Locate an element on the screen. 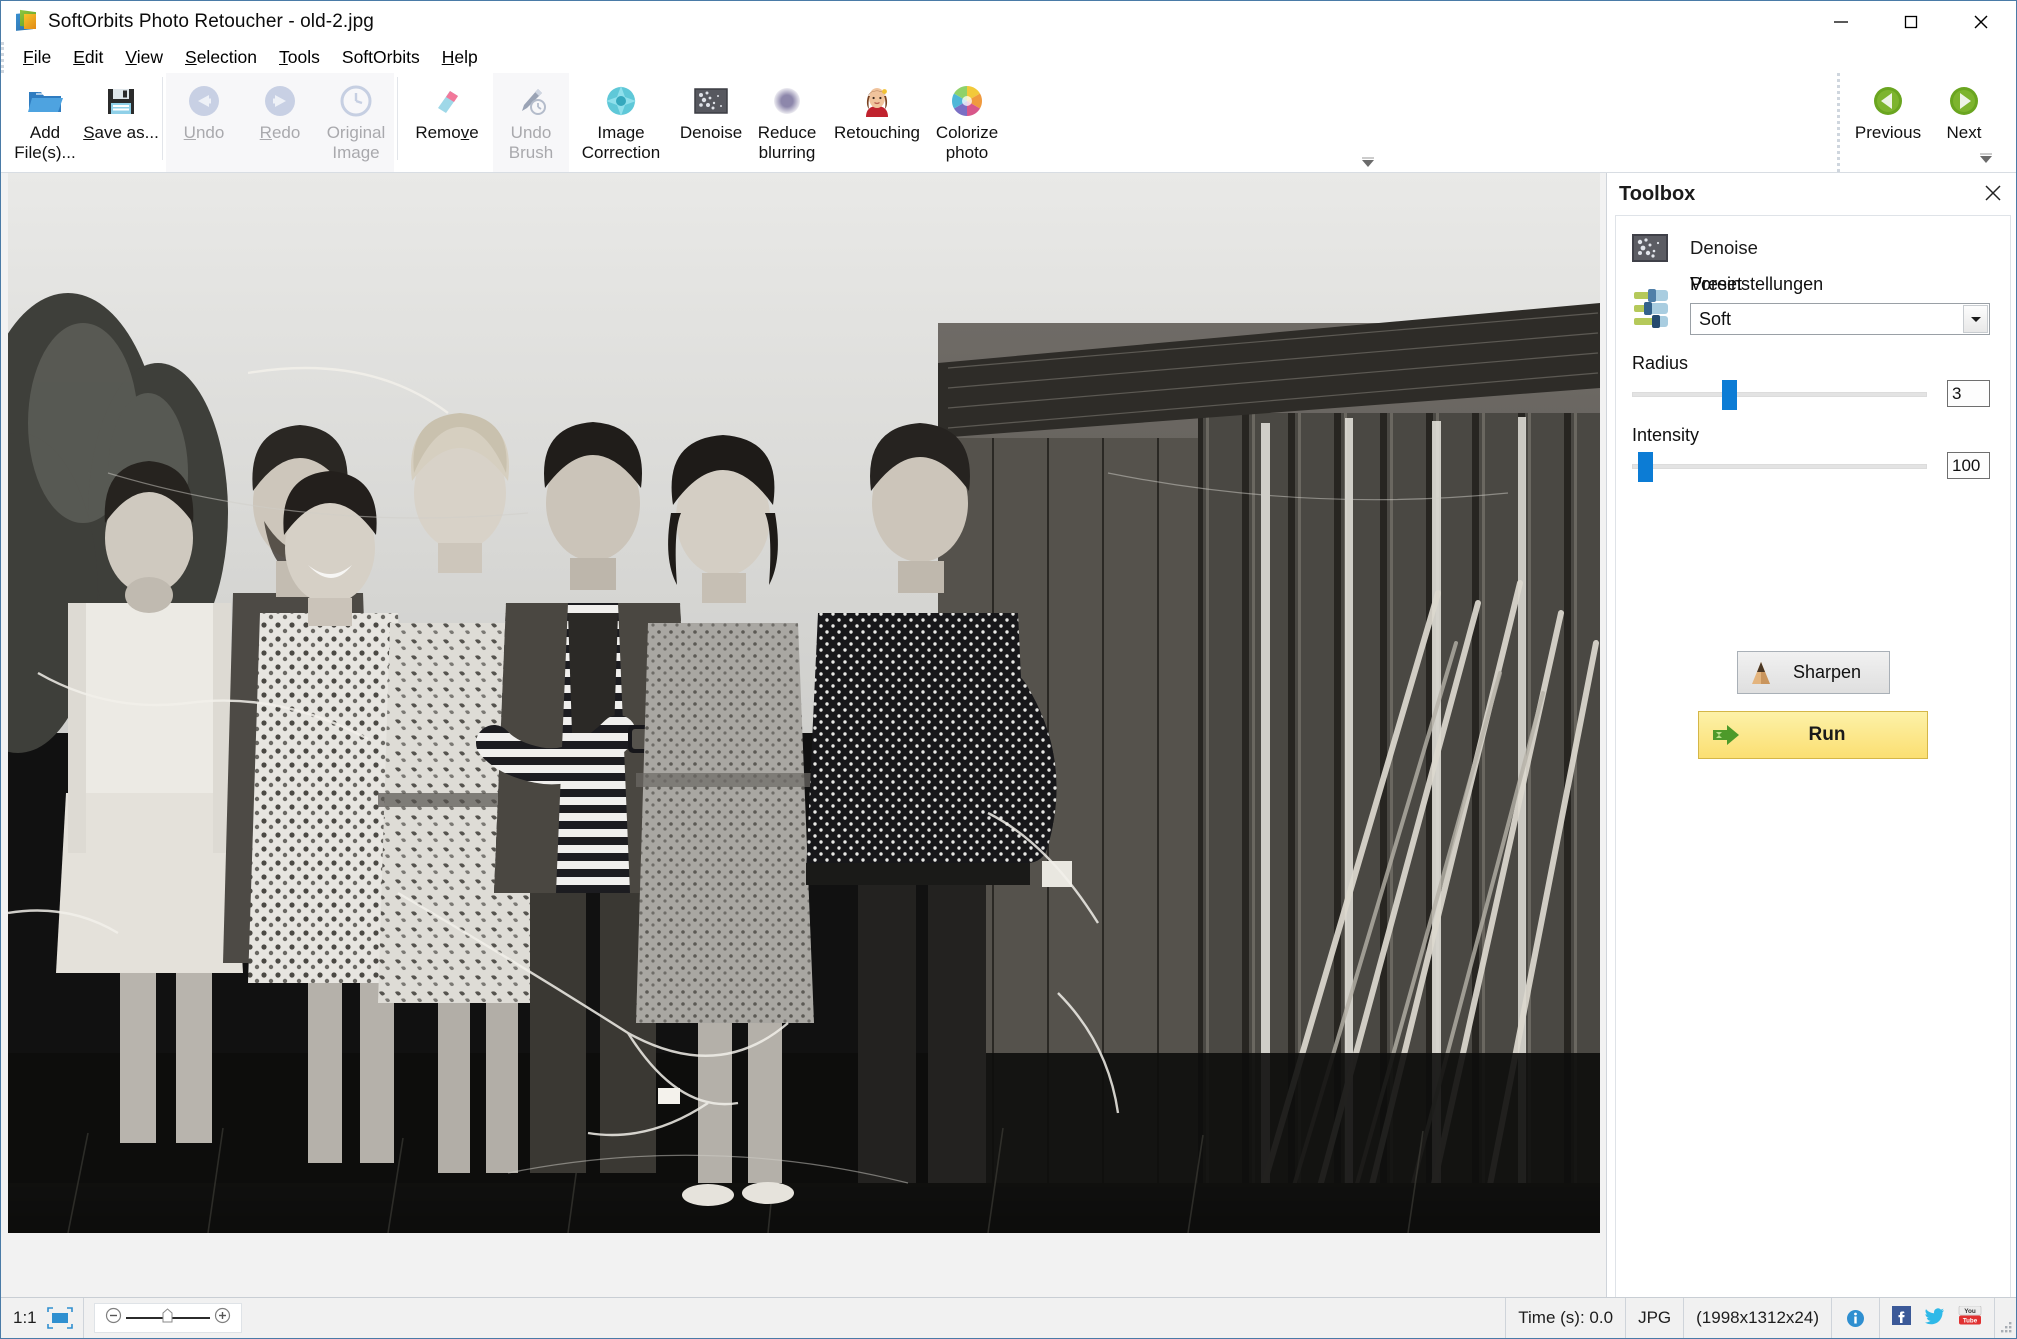 The height and width of the screenshot is (1339, 2017). radius-slider-thumb is located at coordinates (1730, 394).